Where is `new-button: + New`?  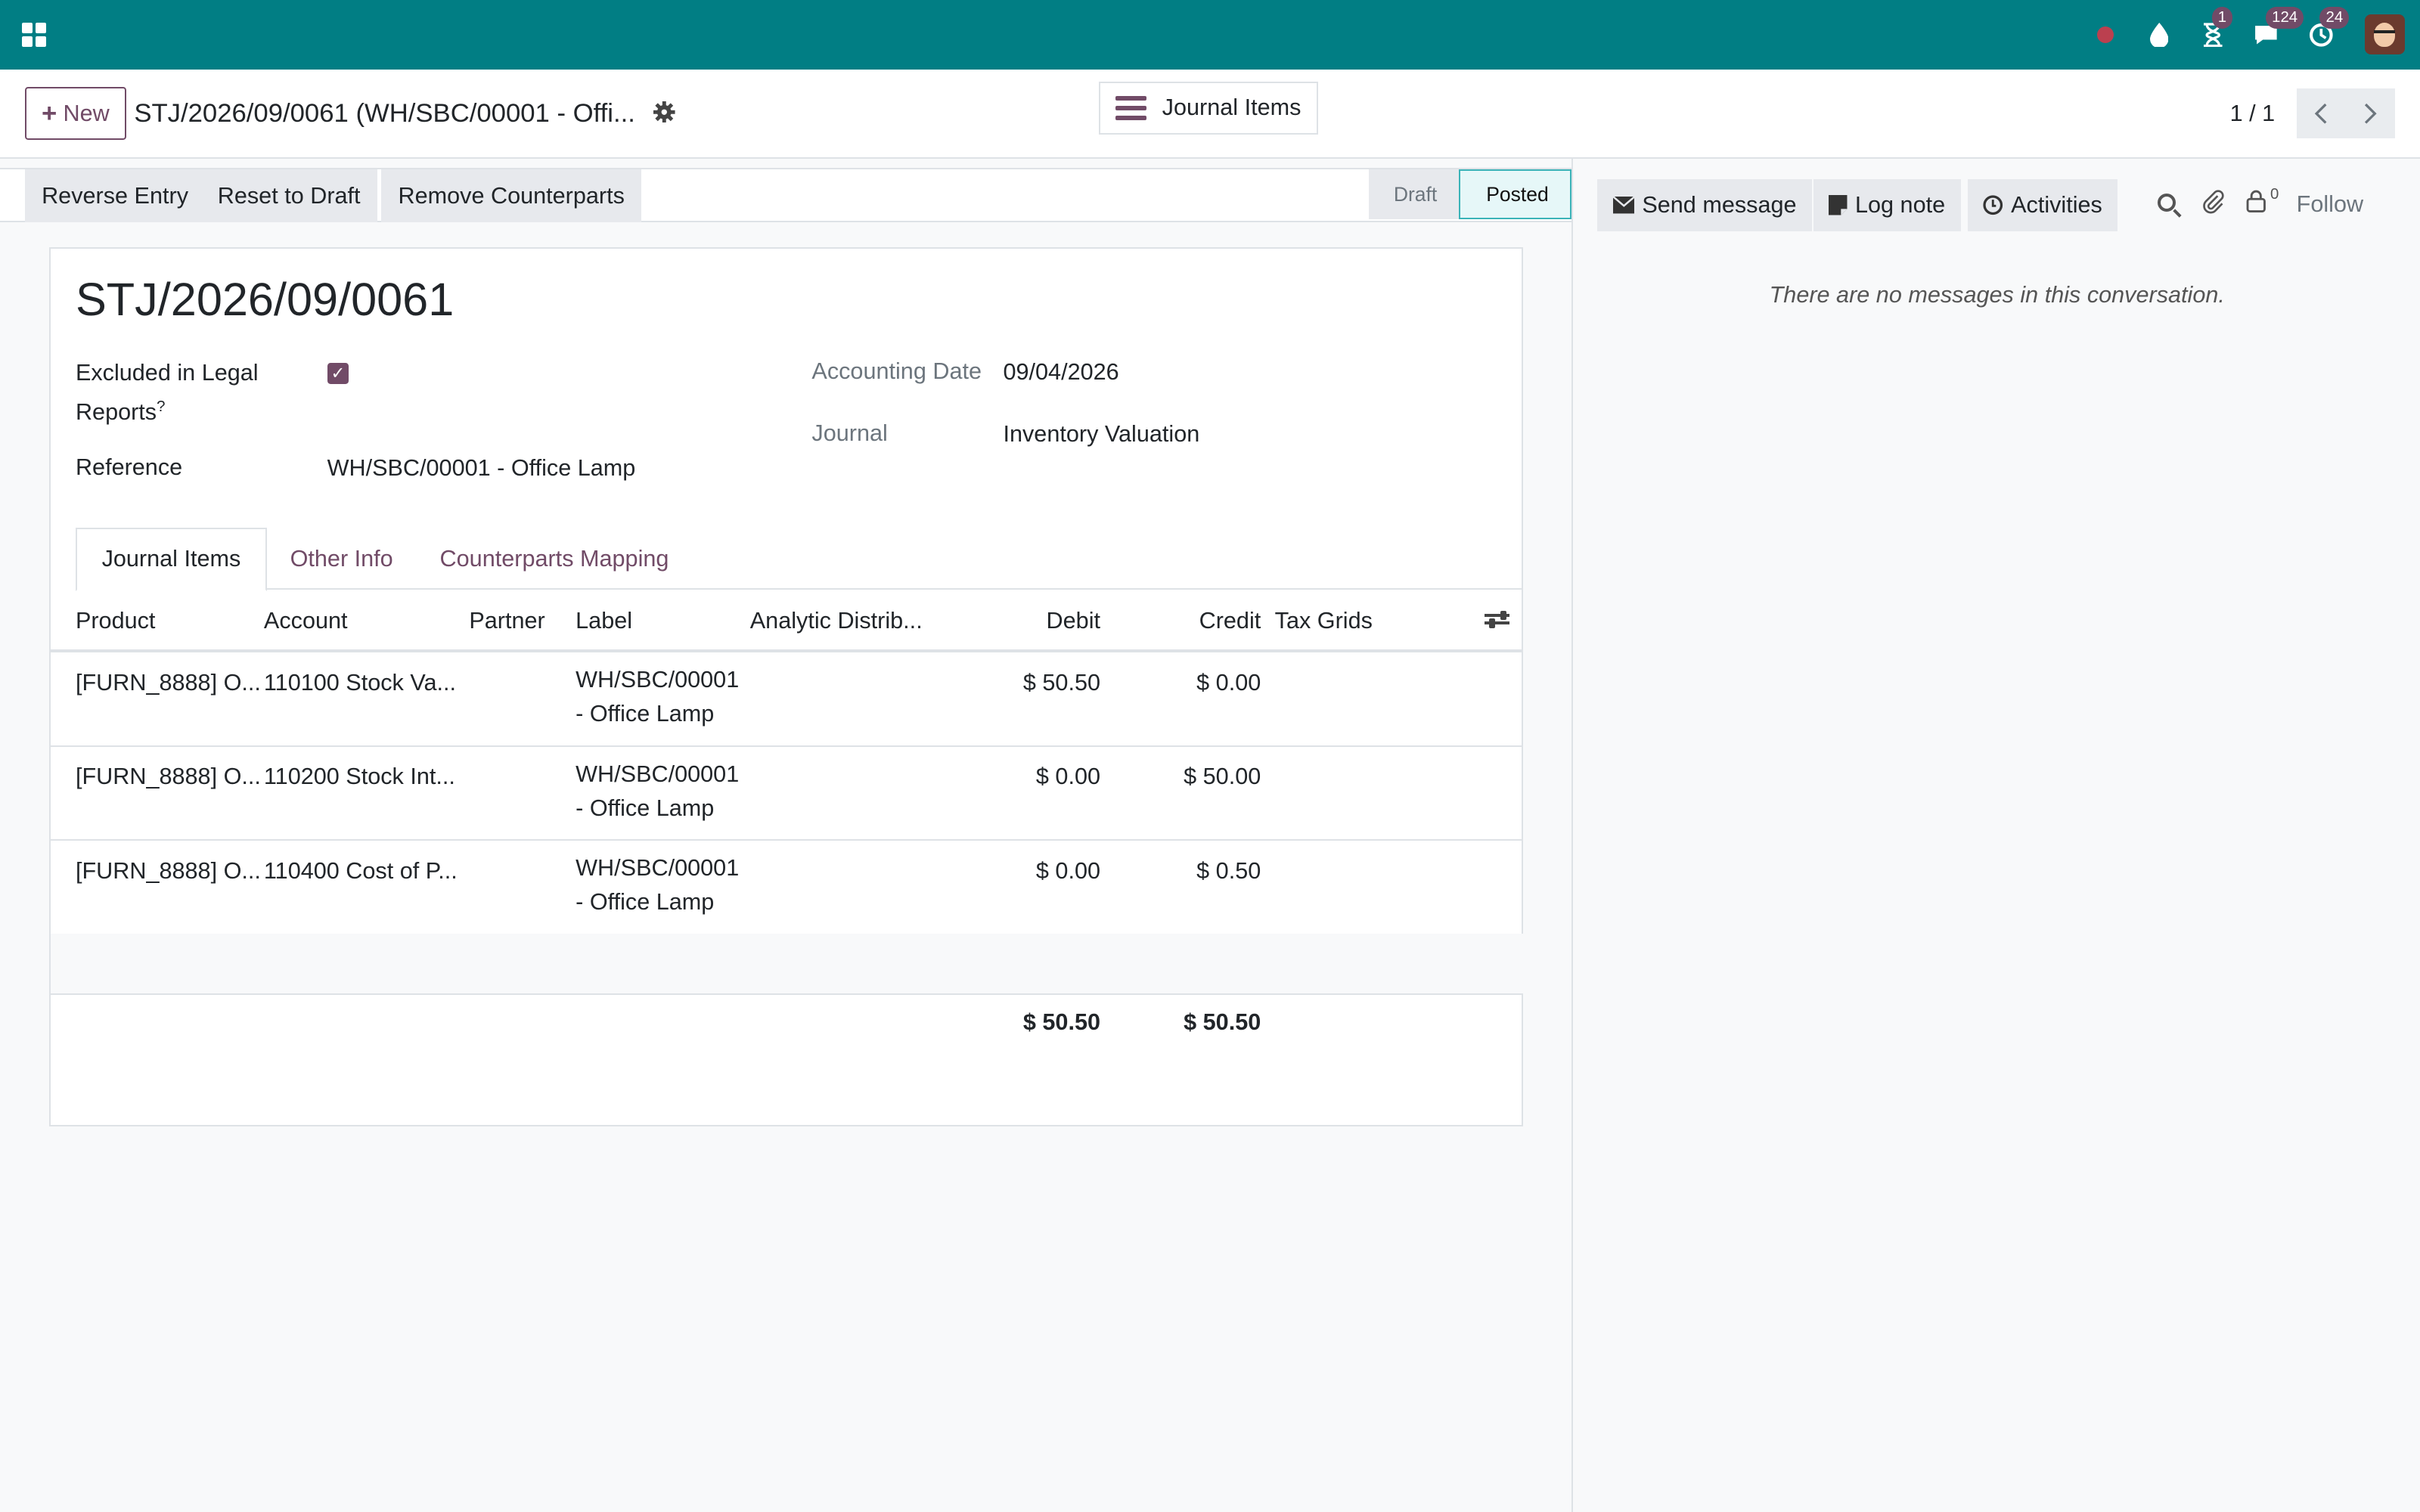
new-button: + New is located at coordinates (75, 113).